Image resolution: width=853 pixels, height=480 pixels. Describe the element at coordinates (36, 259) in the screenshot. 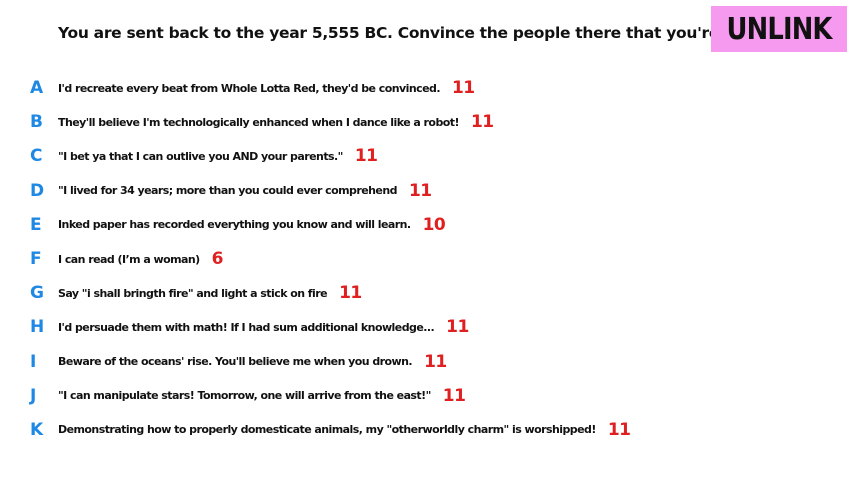

I see `answer-letter: F` at that location.